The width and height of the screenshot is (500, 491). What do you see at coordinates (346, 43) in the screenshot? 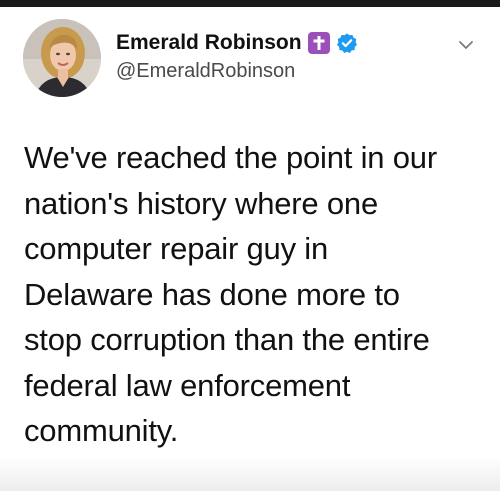
I see `verified-badge-icon` at bounding box center [346, 43].